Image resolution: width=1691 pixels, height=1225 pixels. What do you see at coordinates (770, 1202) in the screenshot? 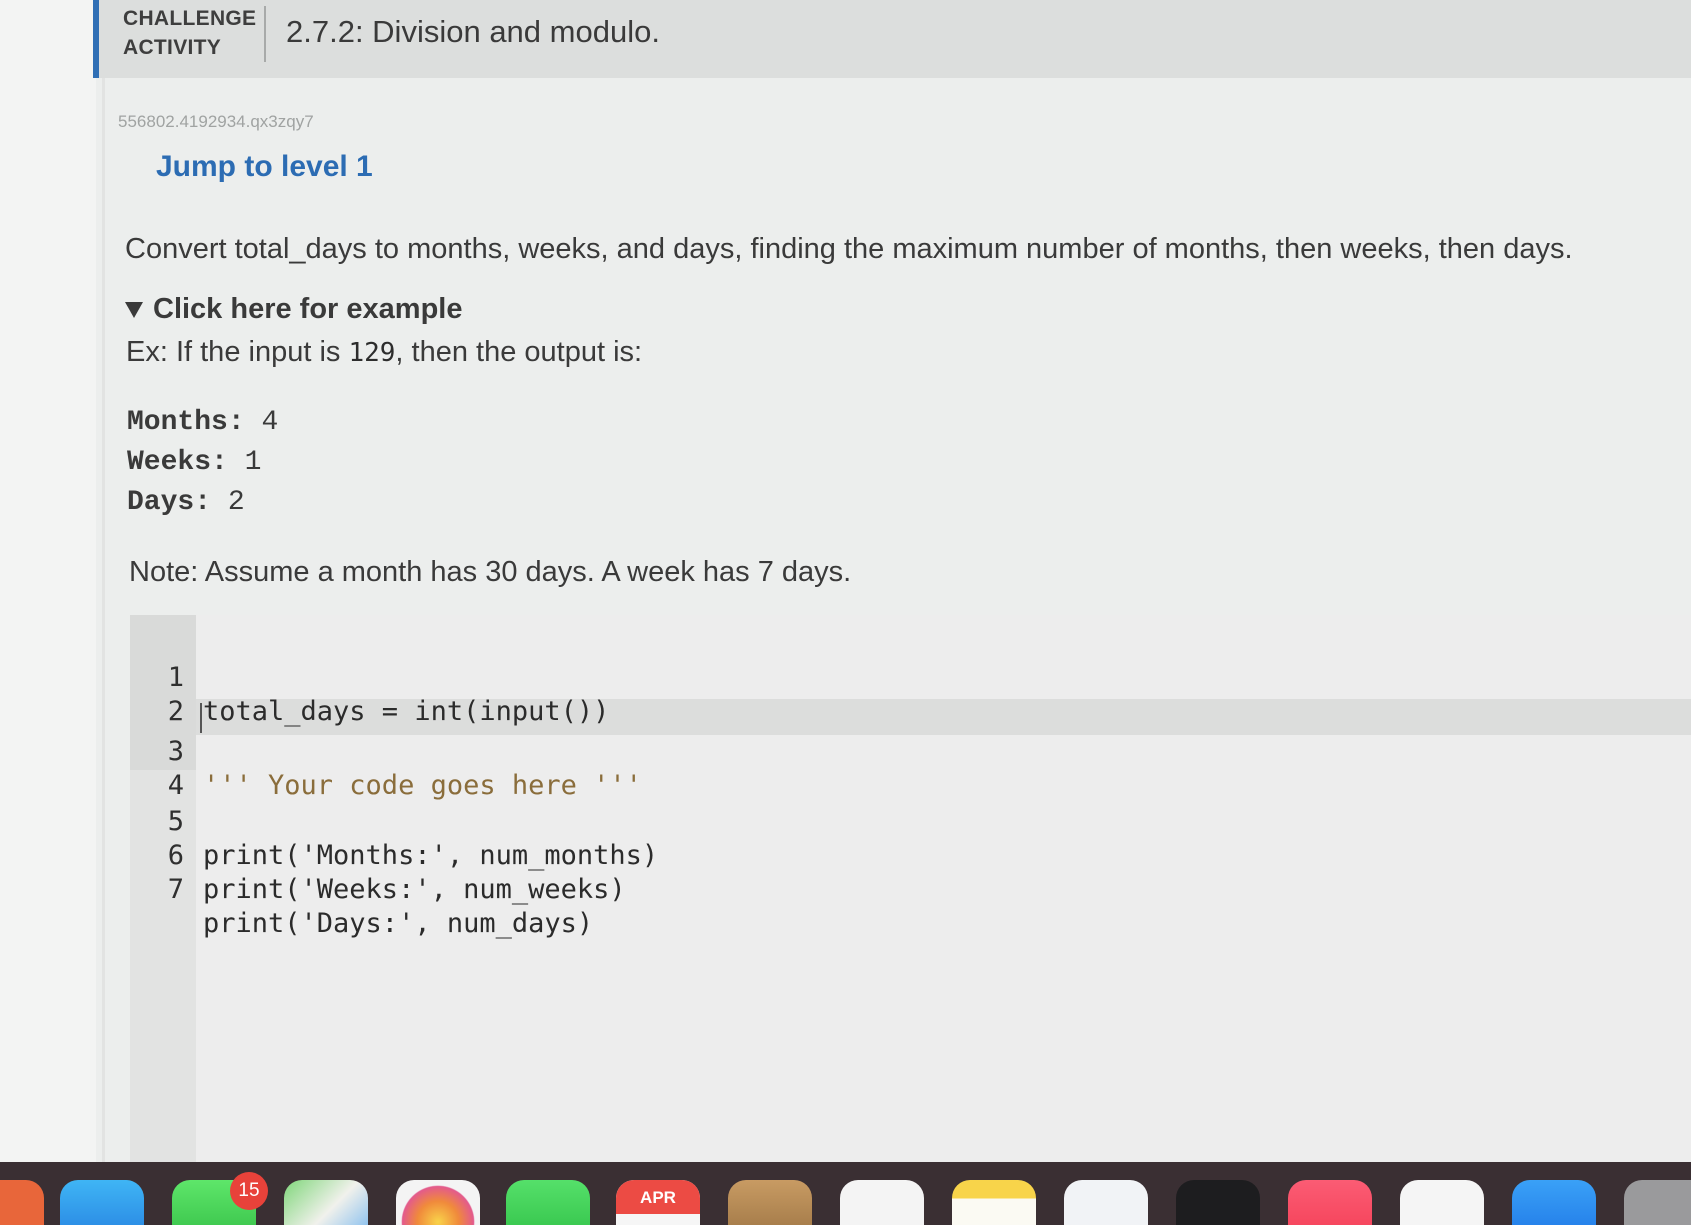
I see `podcasts-icon` at bounding box center [770, 1202].